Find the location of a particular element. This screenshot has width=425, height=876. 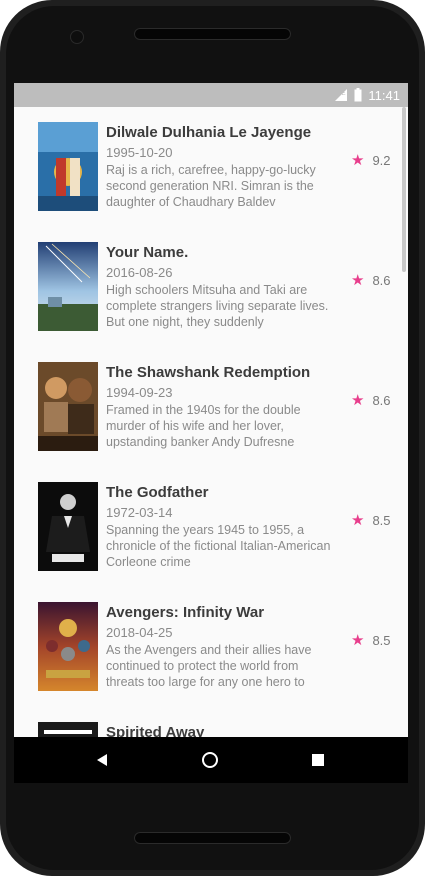

recents-icon is located at coordinates (318, 760).